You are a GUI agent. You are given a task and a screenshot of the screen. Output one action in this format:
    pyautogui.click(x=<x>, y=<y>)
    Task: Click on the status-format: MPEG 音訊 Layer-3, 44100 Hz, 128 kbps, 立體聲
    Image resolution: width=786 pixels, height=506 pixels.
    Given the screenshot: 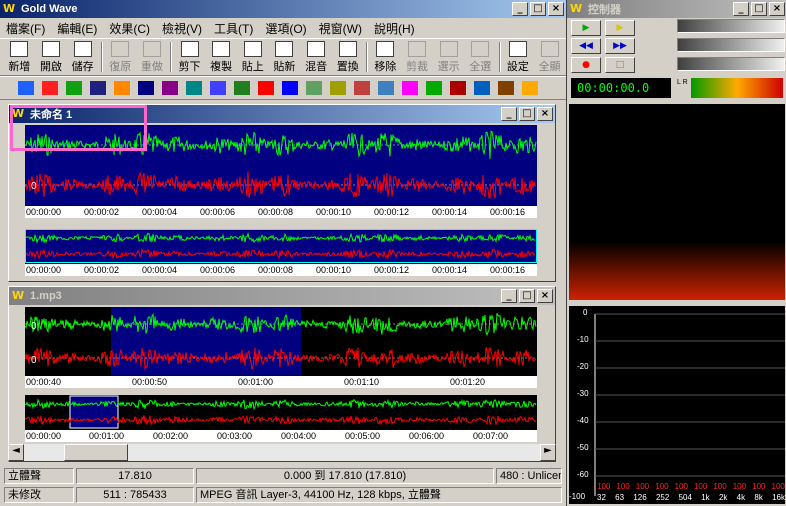 What is the action you would take?
    pyautogui.click(x=379, y=495)
    